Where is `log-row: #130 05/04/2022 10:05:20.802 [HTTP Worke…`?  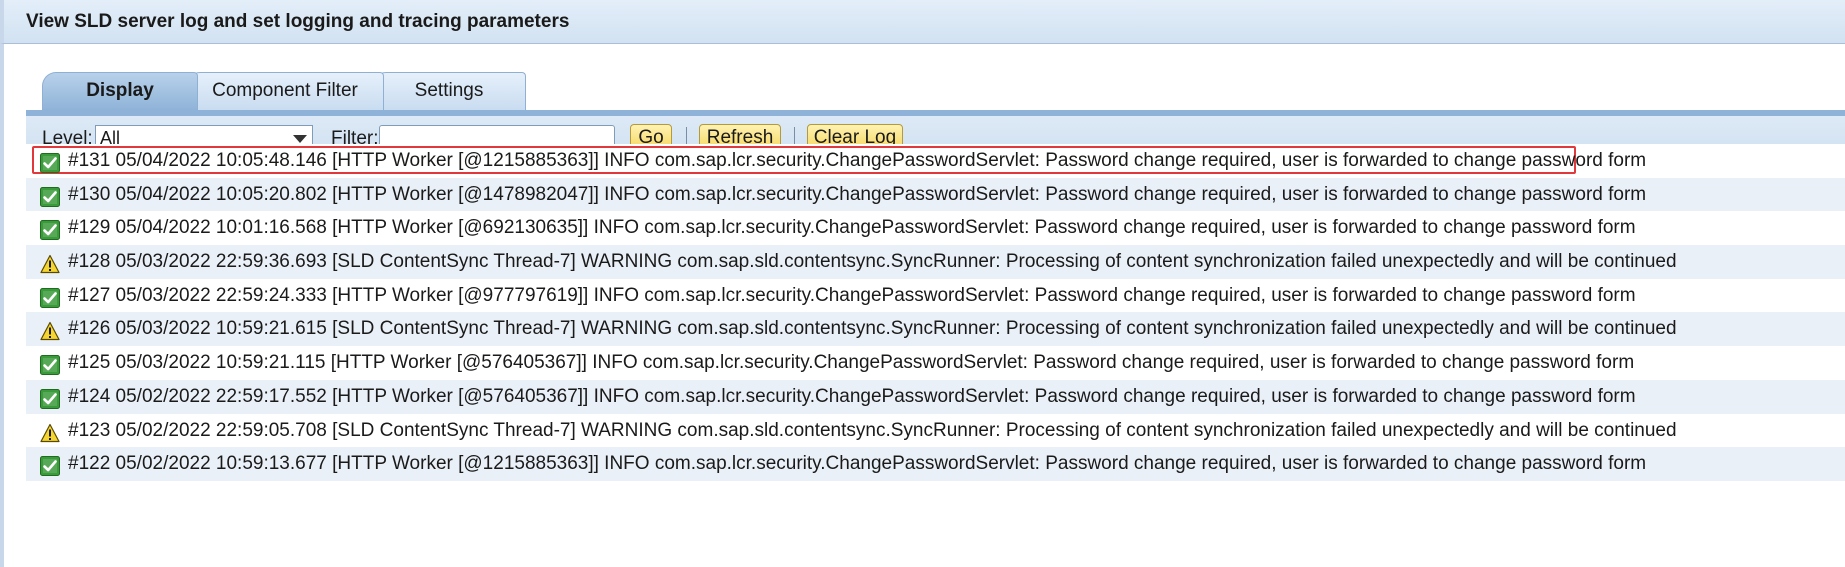
log-row: #130 05/04/2022 10:05:20.802 [HTTP Worke… is located at coordinates (935, 194).